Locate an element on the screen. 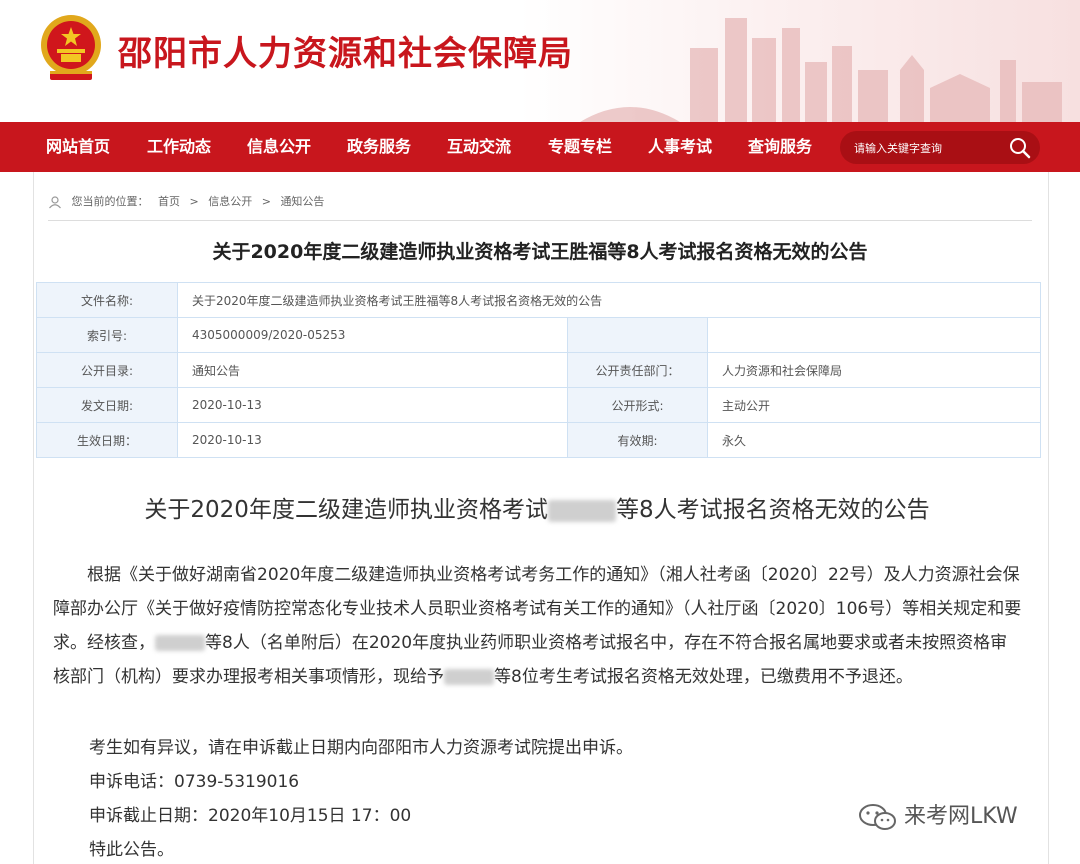 This screenshot has width=1080, height=864. nav-item-query-services: 查询服务 is located at coordinates (780, 147).